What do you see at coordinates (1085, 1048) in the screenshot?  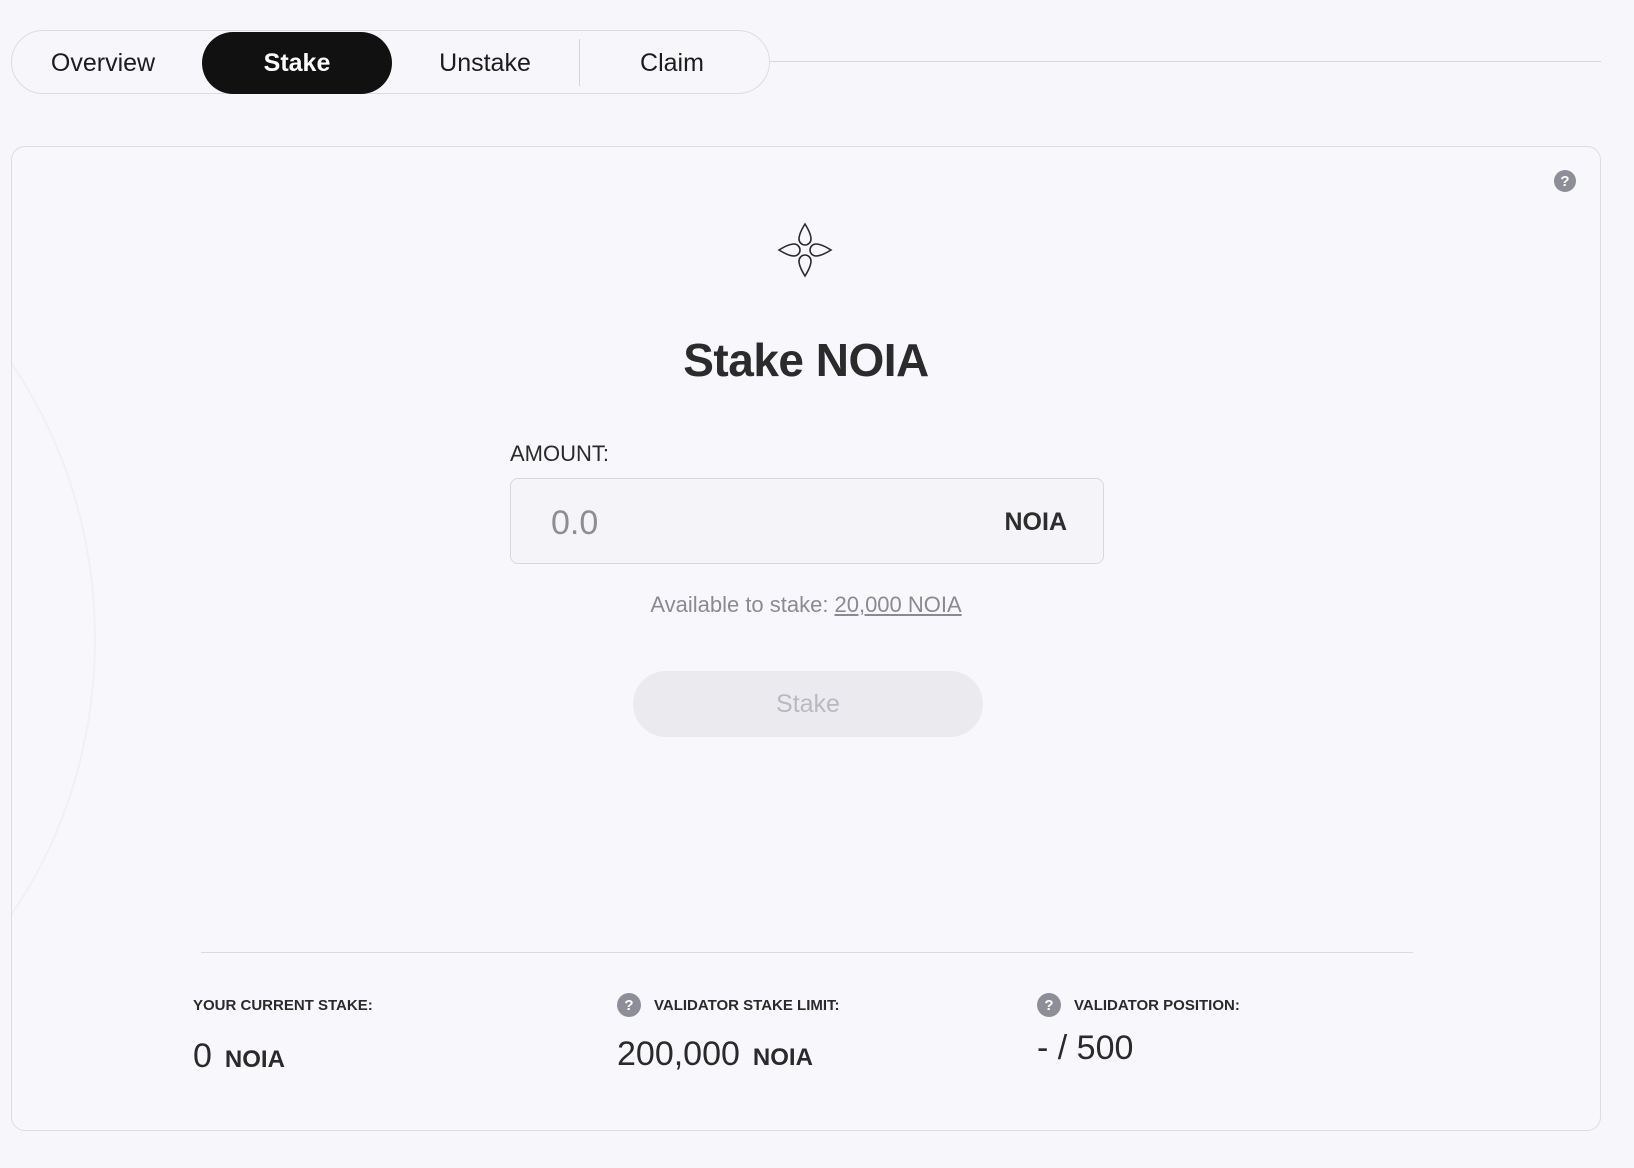 I see `stat-value: - / 500` at bounding box center [1085, 1048].